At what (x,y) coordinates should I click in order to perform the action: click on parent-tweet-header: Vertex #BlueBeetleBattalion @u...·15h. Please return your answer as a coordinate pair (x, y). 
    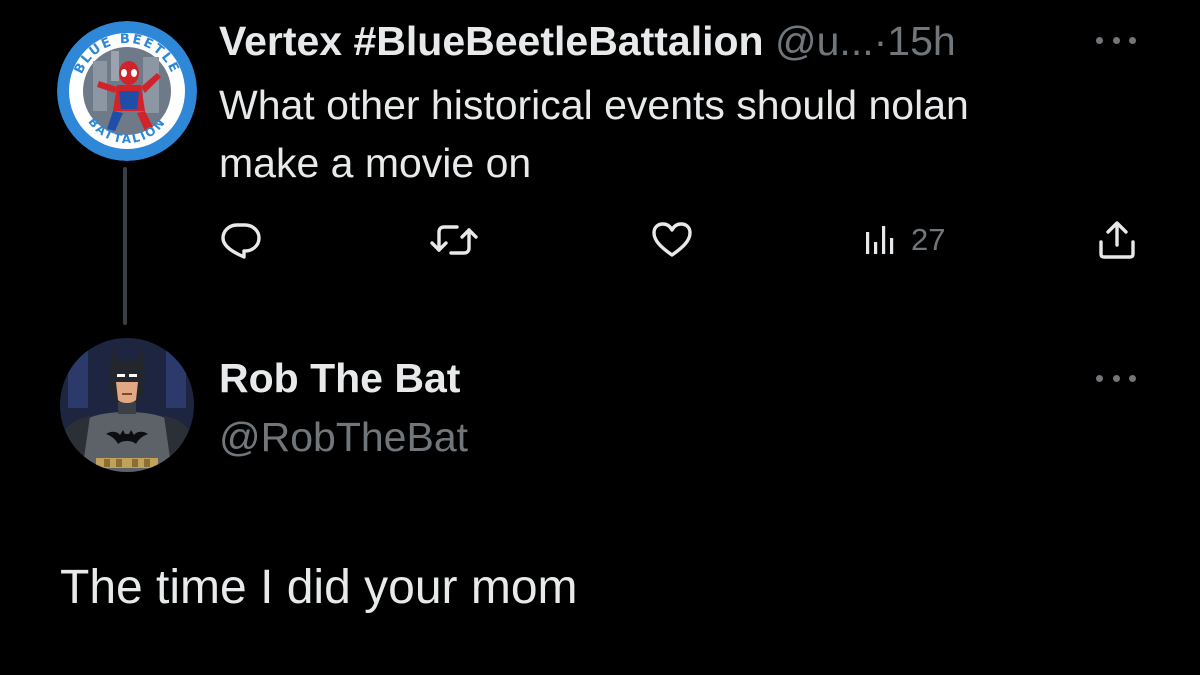
    Looking at the image, I should click on (587, 41).